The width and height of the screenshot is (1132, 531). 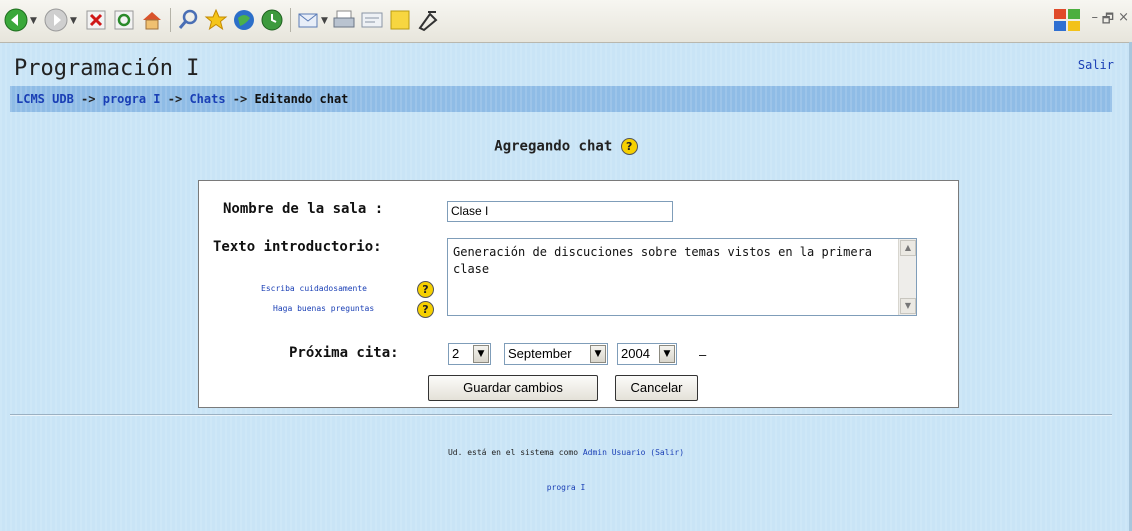 What do you see at coordinates (344, 353) in the screenshot?
I see `next-date-label: Próxima cita:` at bounding box center [344, 353].